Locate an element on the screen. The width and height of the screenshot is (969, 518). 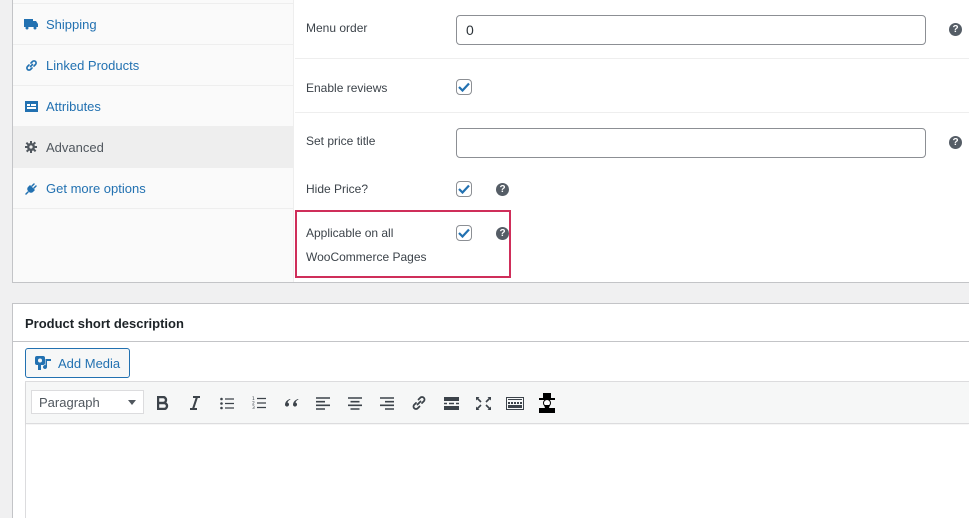
fullscreen-button is located at coordinates (483, 403).